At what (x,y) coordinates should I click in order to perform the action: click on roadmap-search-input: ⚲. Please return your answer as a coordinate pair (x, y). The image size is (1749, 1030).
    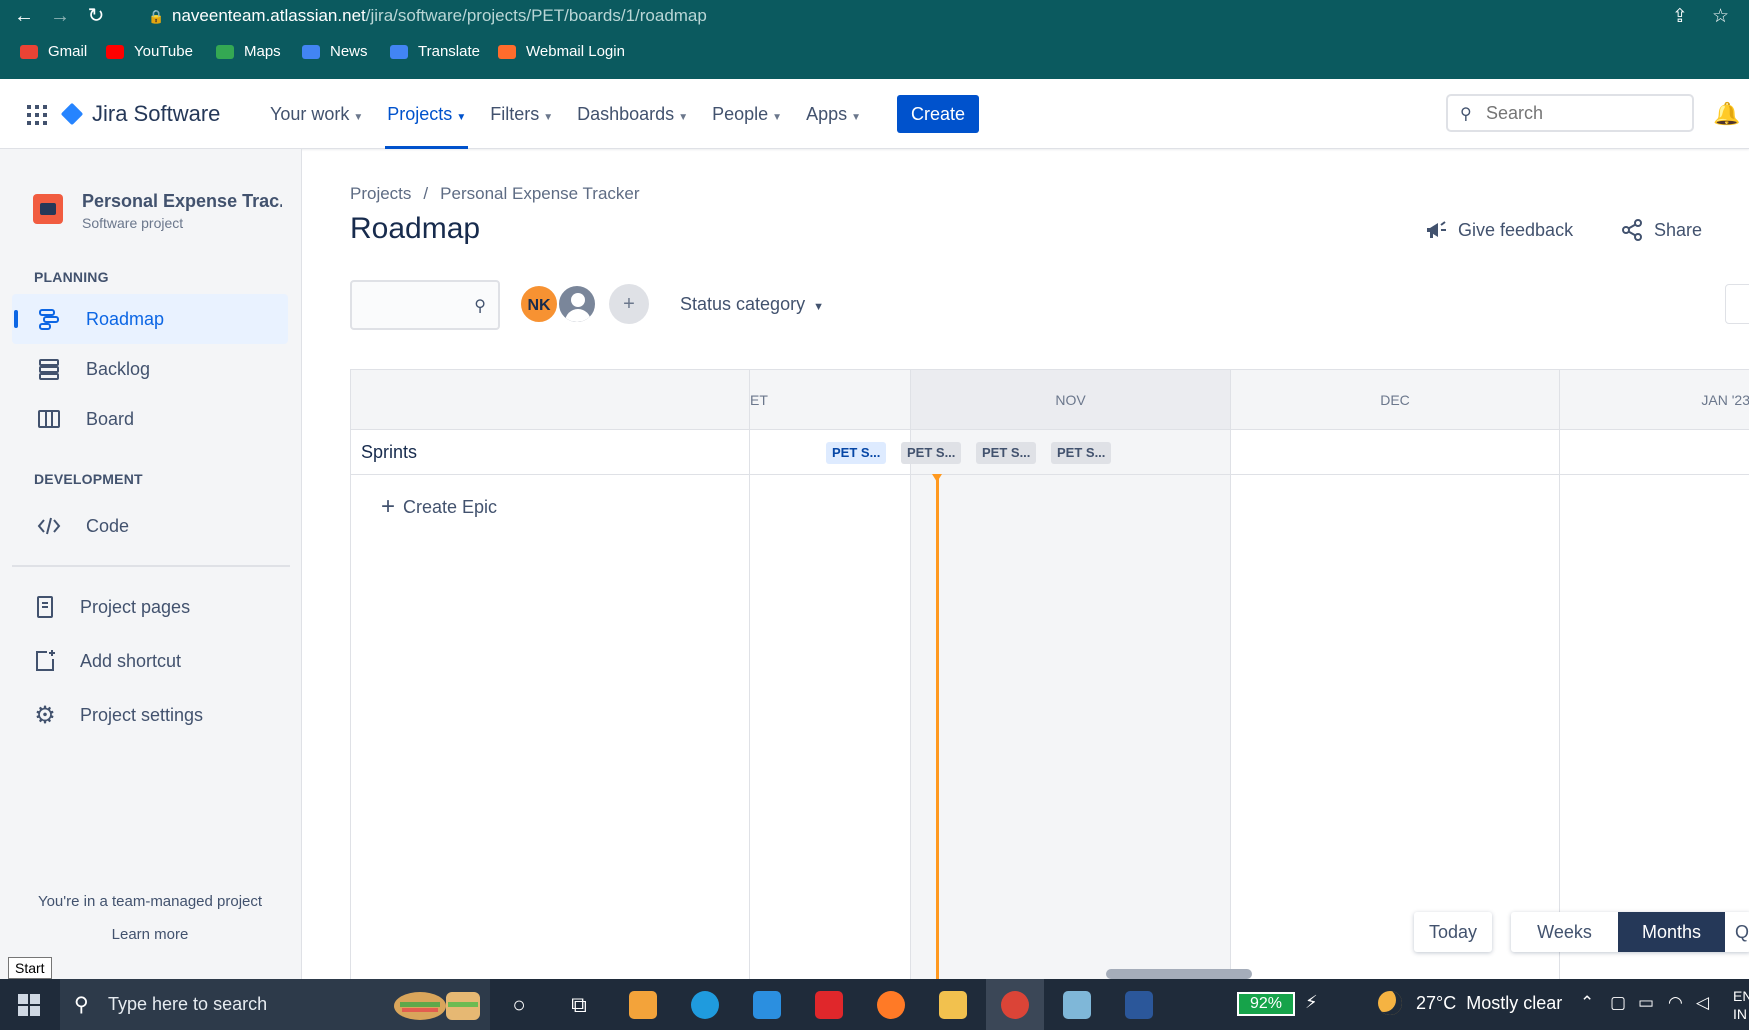
    Looking at the image, I should click on (425, 305).